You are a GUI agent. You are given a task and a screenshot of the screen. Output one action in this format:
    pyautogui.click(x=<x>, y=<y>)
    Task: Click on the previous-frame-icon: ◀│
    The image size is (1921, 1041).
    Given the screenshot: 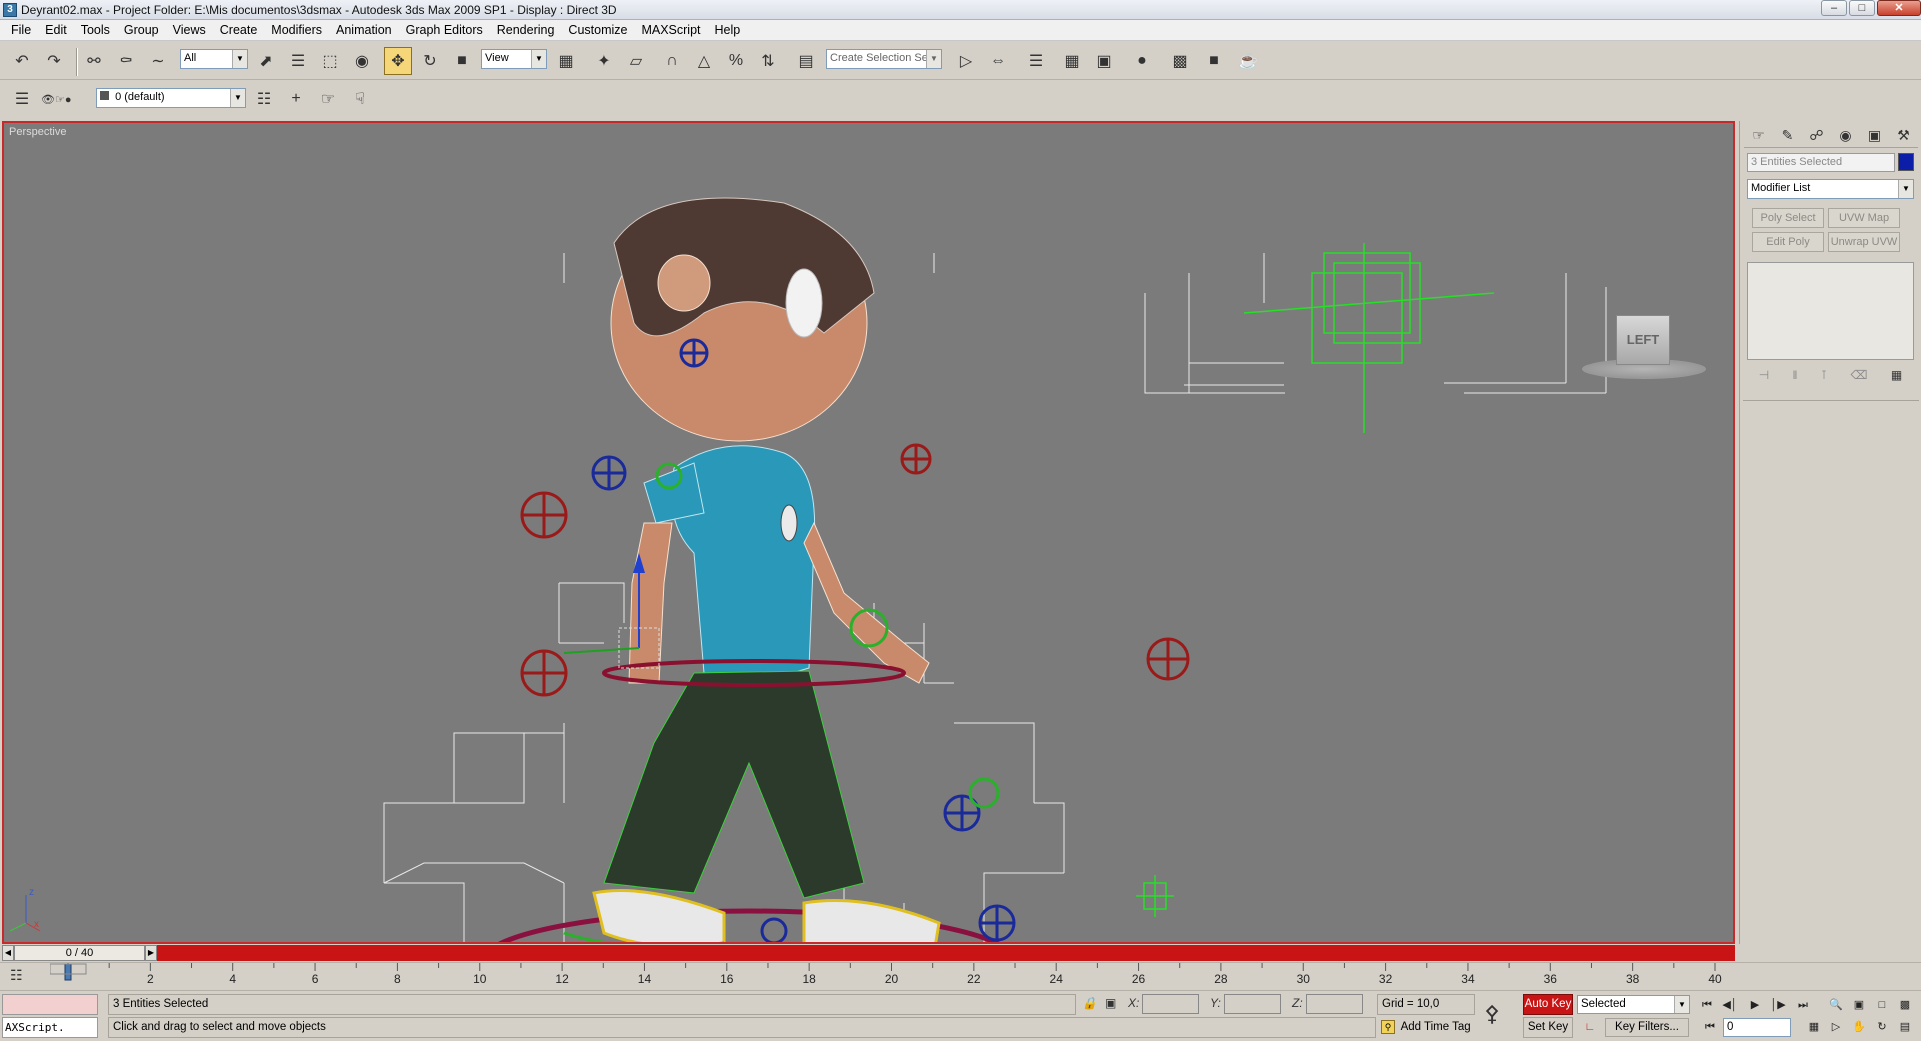 What is the action you would take?
    pyautogui.click(x=1730, y=1005)
    